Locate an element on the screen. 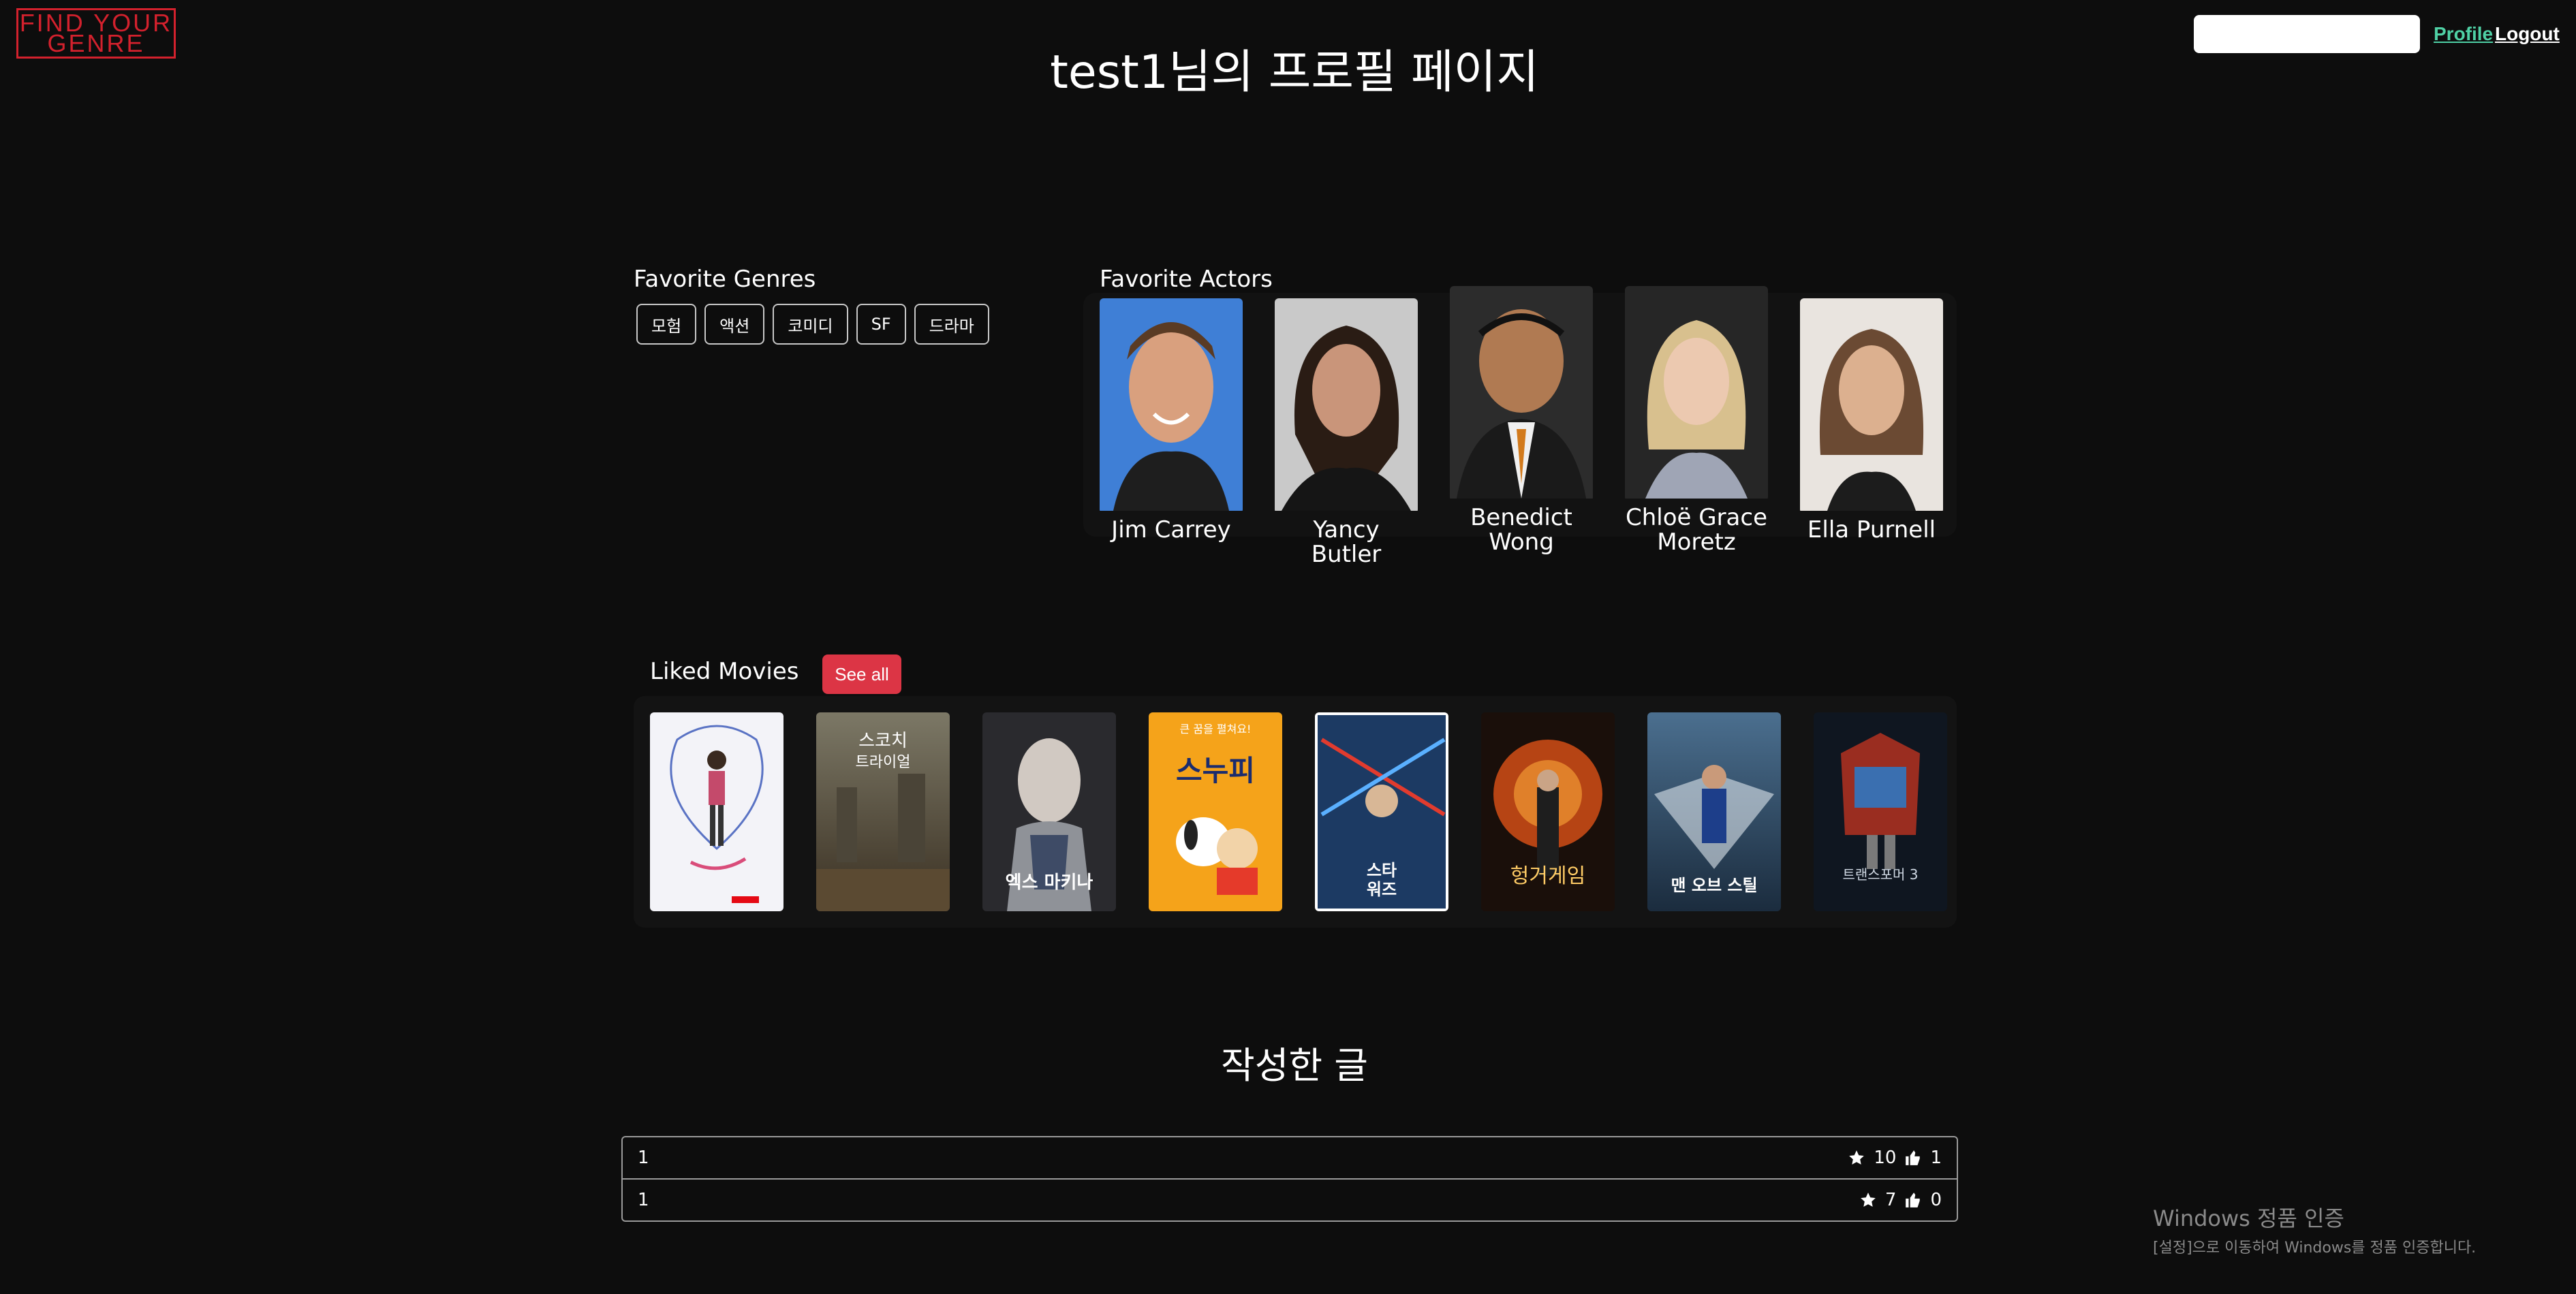 Image resolution: width=2576 pixels, height=1294 pixels. favorite-genres-title: Favorite Genres is located at coordinates (725, 279).